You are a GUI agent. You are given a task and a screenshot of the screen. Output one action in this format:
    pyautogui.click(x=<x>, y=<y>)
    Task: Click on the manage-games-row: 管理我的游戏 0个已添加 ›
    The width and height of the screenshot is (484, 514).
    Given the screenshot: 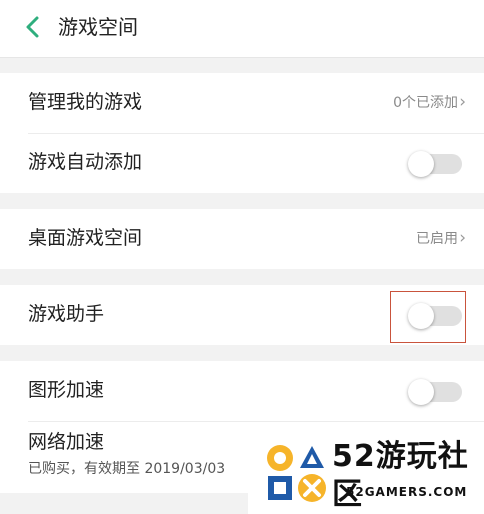 What is the action you would take?
    pyautogui.click(x=242, y=103)
    